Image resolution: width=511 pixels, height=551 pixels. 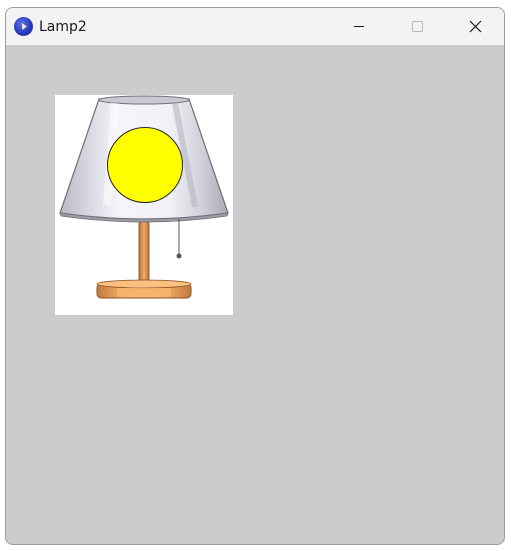 I want to click on minimize-button, so click(x=359, y=26).